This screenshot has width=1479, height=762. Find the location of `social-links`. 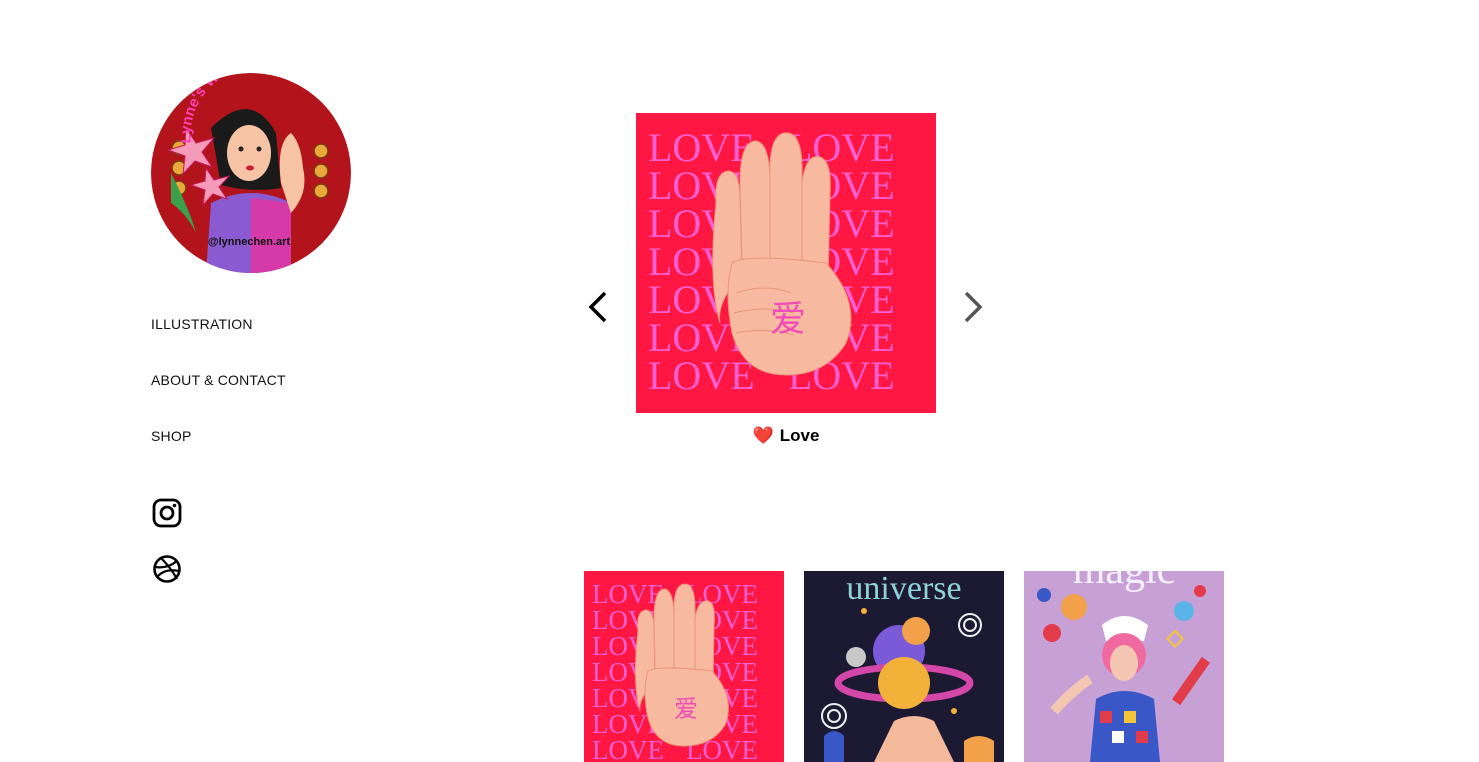

social-links is located at coordinates (167, 553).